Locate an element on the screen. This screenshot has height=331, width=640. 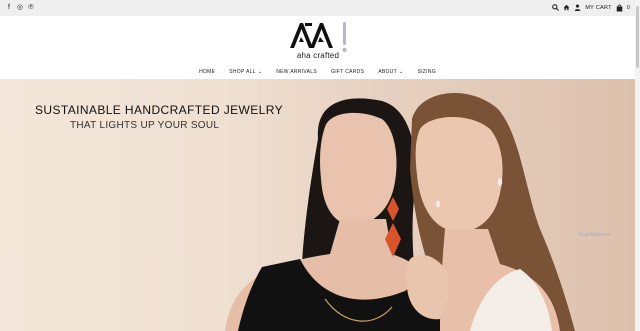
brand-name: aha crafted is located at coordinates (318, 55).